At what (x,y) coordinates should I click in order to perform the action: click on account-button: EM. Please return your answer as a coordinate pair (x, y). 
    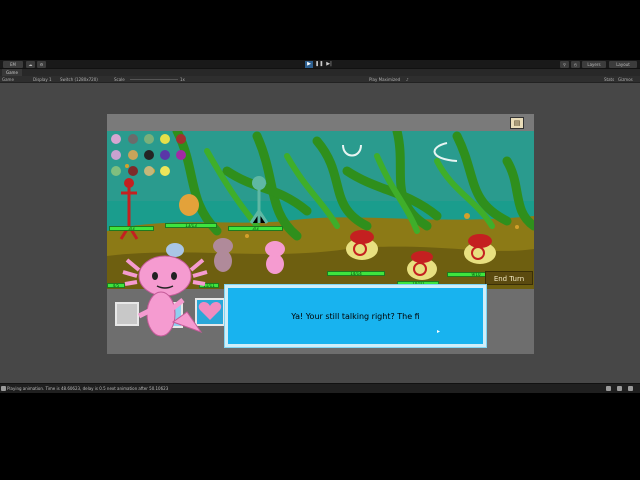
    Looking at the image, I should click on (13, 64).